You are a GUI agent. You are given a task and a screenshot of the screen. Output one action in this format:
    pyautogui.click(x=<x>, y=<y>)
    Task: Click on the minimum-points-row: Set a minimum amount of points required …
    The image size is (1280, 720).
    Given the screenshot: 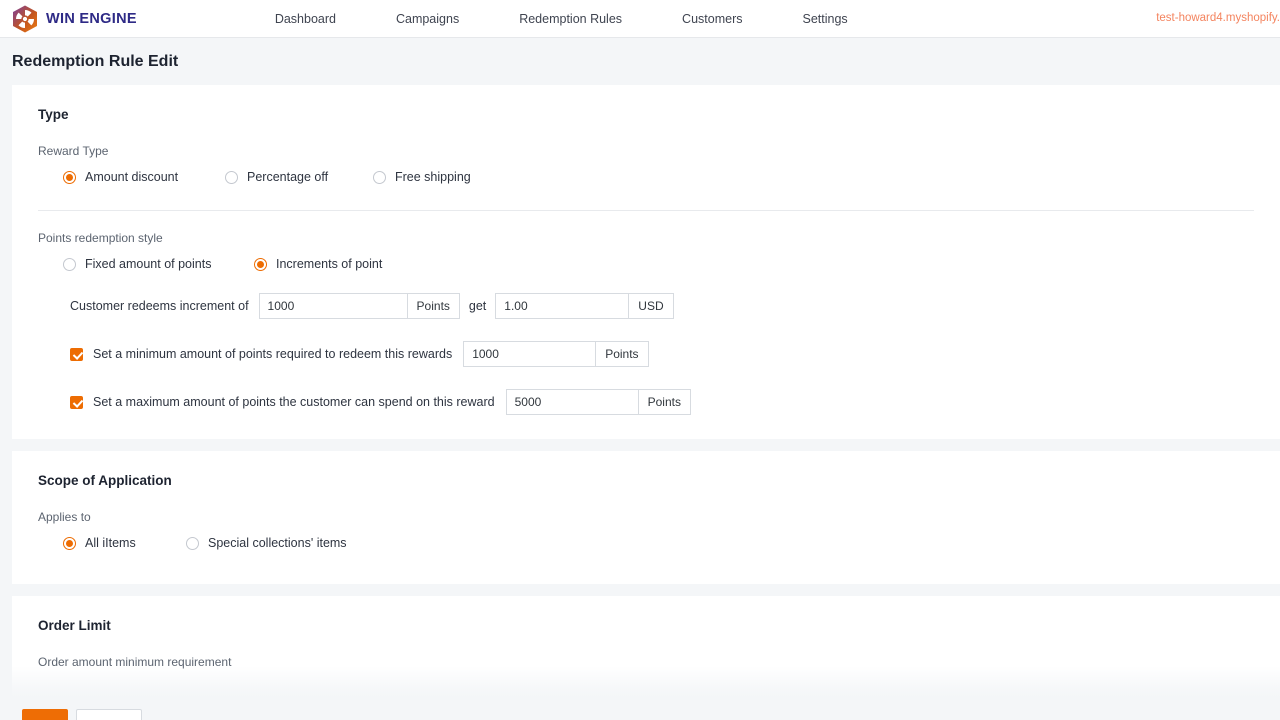 What is the action you would take?
    pyautogui.click(x=662, y=354)
    